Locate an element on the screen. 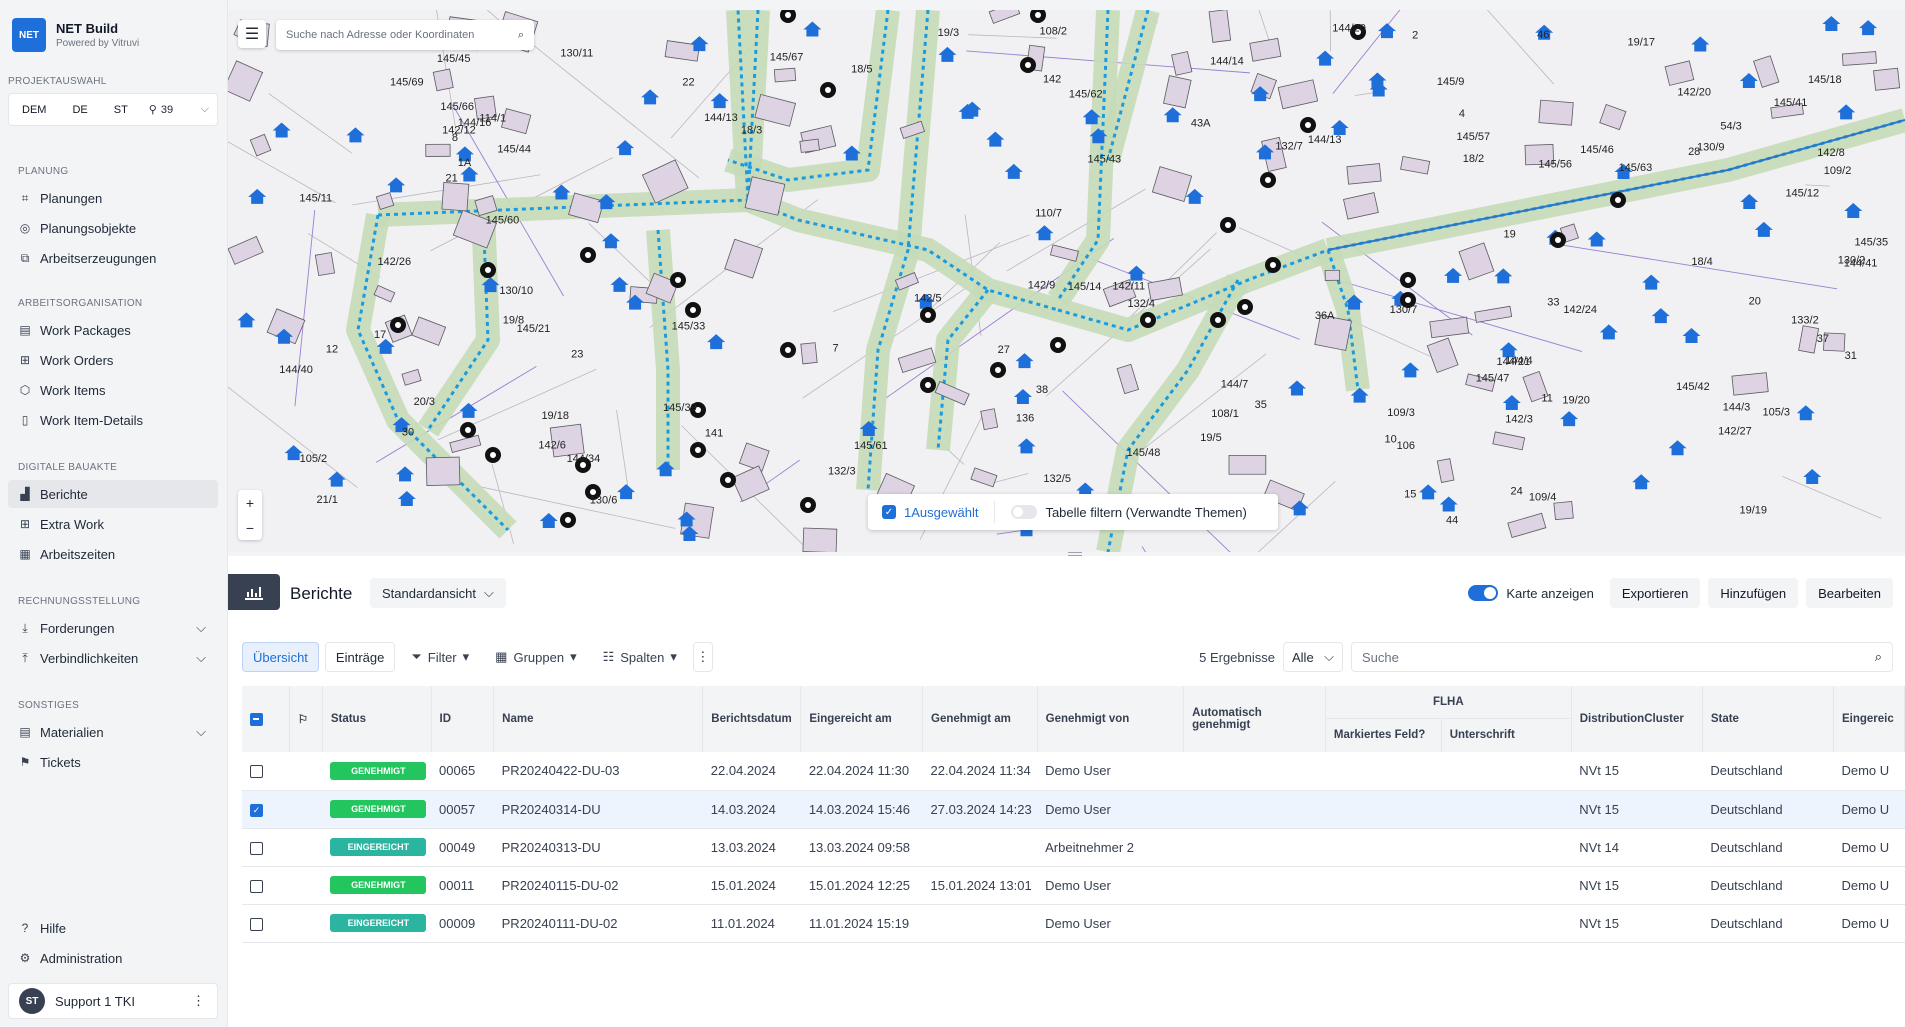  parcel-label: 10 is located at coordinates (1391, 439).